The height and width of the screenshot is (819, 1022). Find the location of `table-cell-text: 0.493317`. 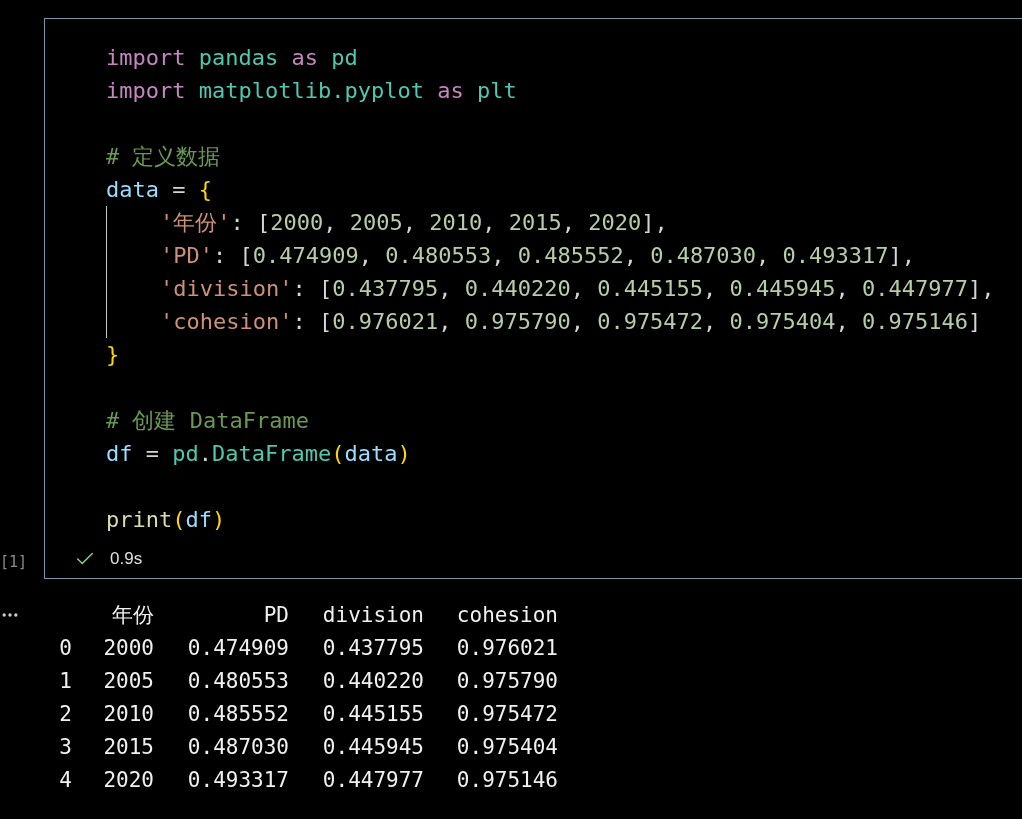

table-cell-text: 0.493317 is located at coordinates (237, 780).